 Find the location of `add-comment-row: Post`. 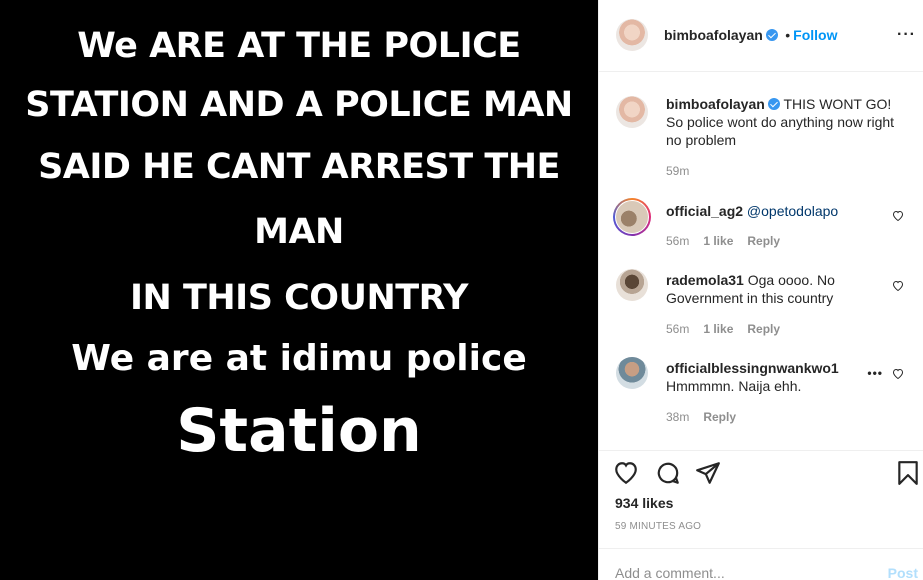

add-comment-row: Post is located at coordinates (761, 564).